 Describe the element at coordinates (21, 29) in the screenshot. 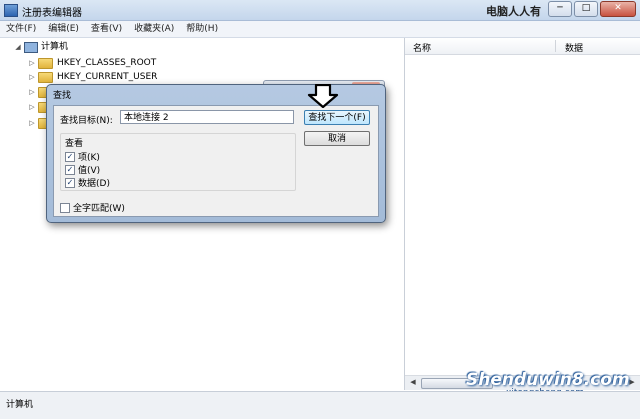

I see `menu-file: 文件(F)` at that location.